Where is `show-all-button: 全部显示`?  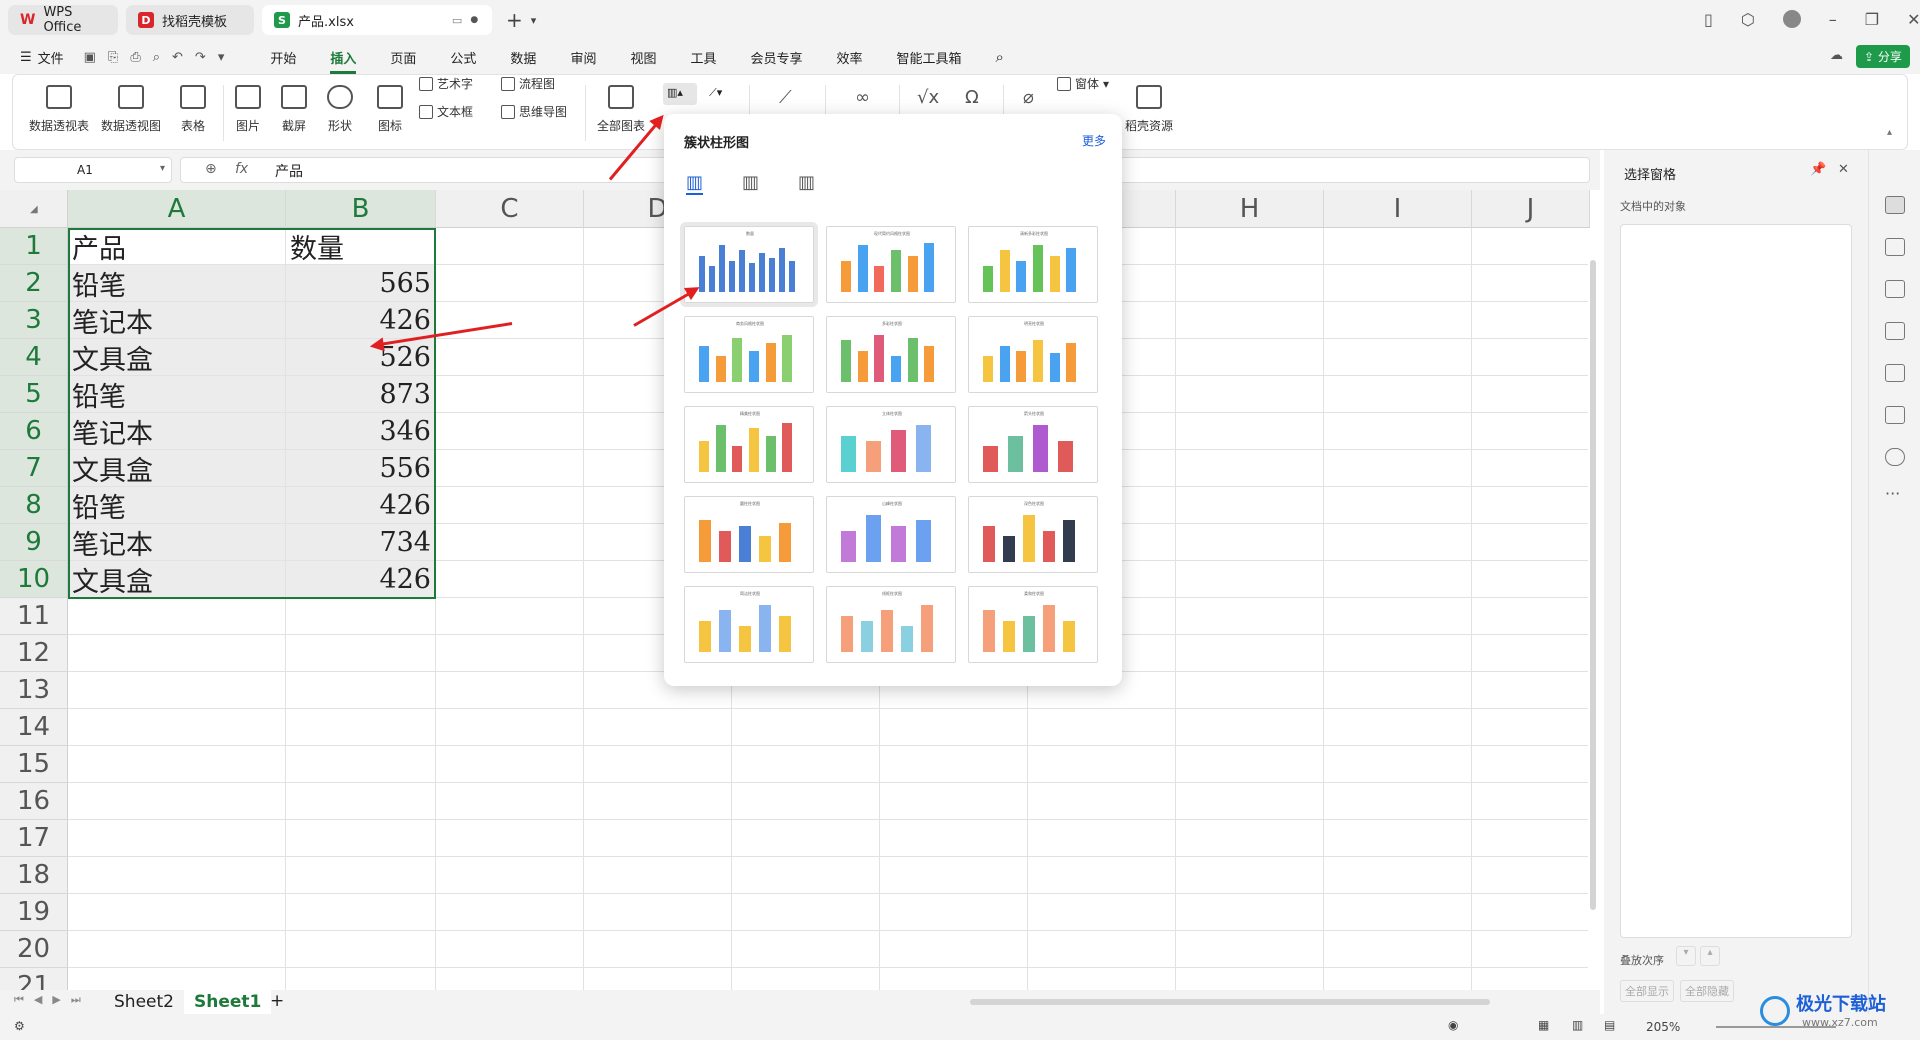 show-all-button: 全部显示 is located at coordinates (1647, 991).